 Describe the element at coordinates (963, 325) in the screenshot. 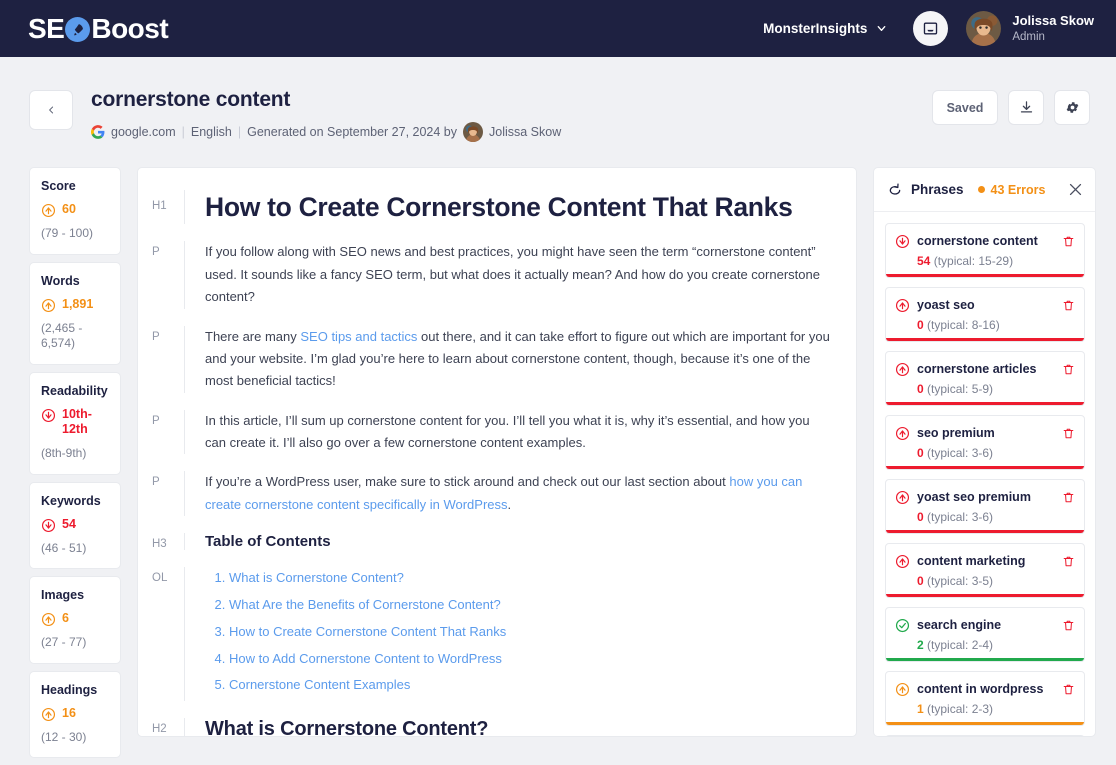

I see `phrase-typical: (typical: 8-16)` at that location.